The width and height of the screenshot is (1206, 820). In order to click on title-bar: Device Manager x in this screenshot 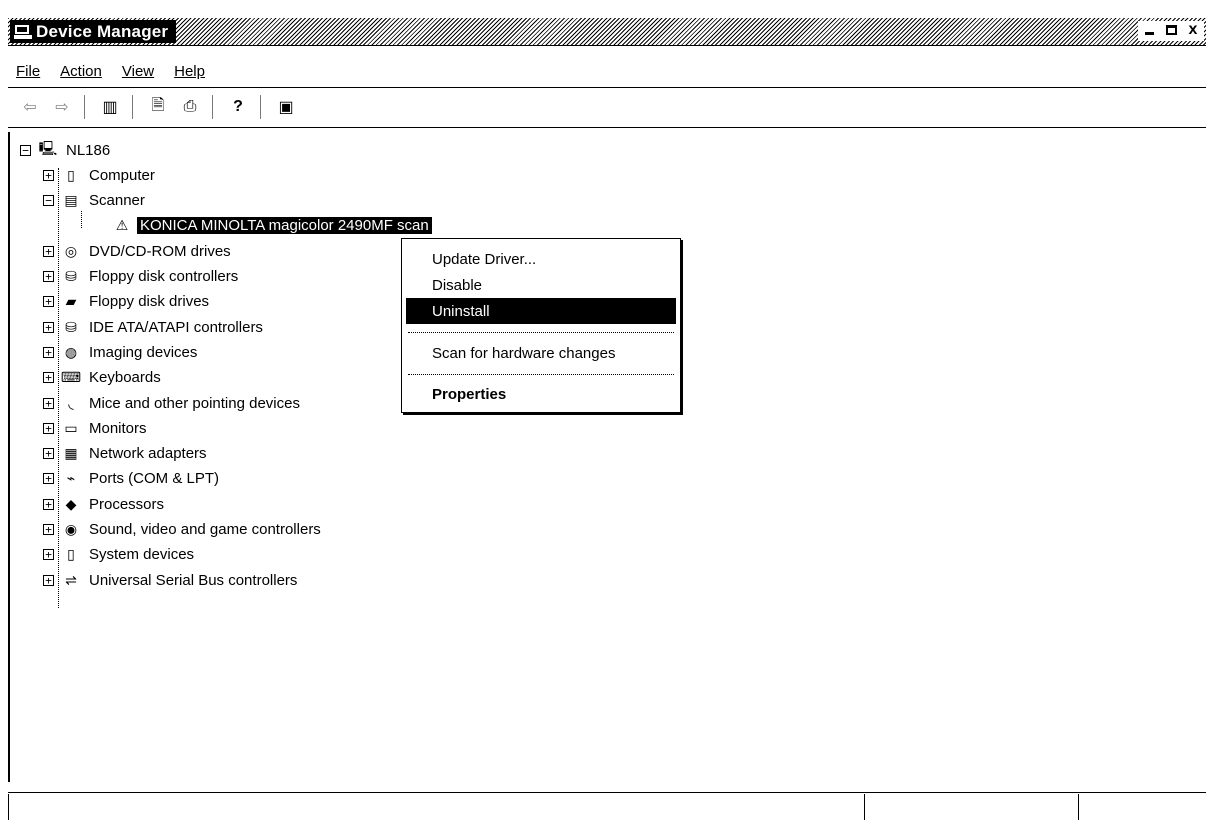, I will do `click(607, 32)`.